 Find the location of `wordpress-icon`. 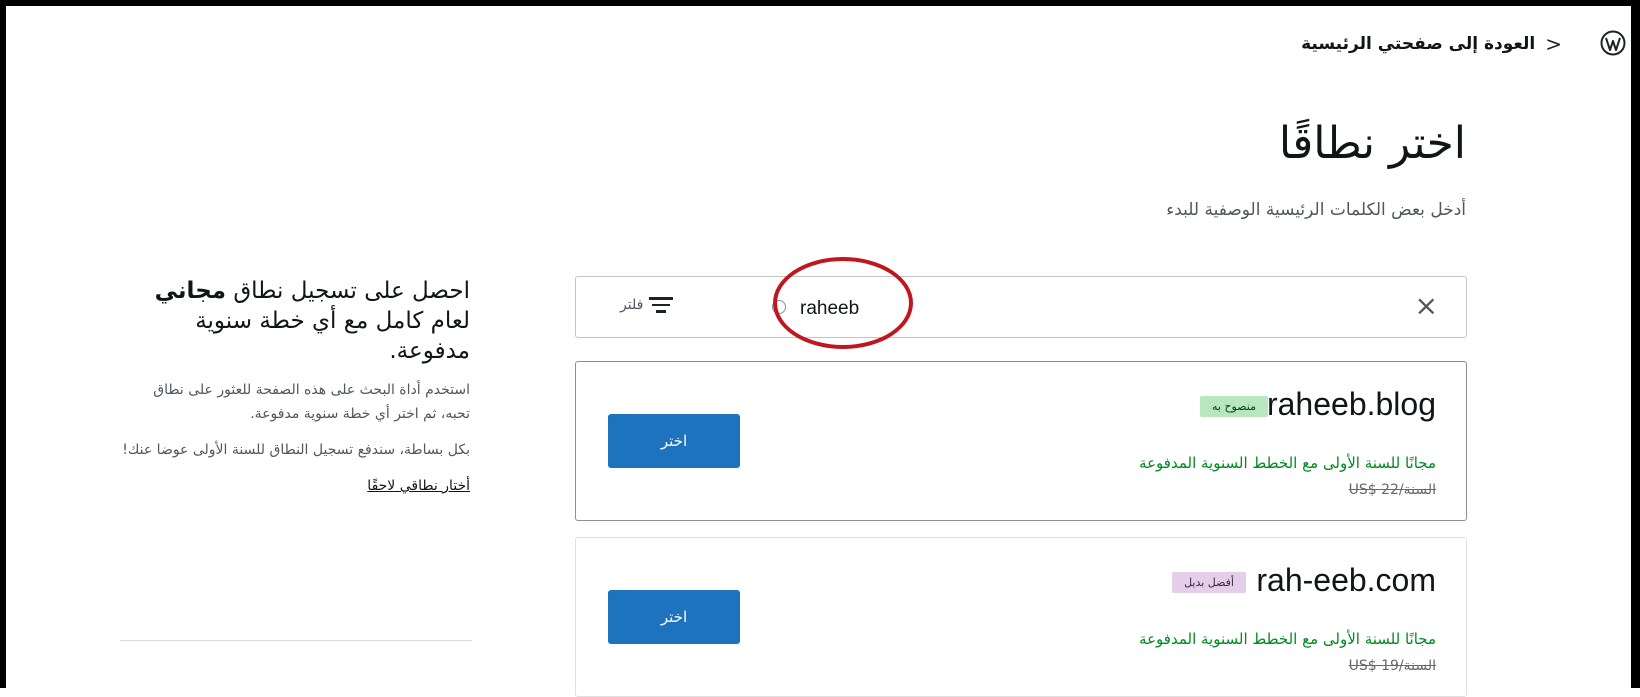

wordpress-icon is located at coordinates (1613, 43).